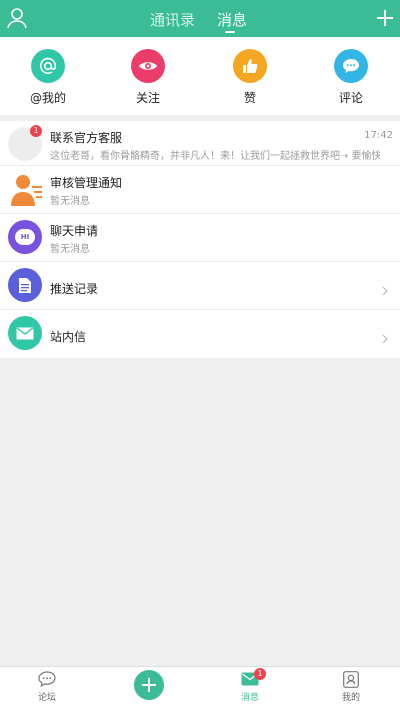 The image size is (400, 705). What do you see at coordinates (86, 138) in the screenshot?
I see `message-title: 联系官方客服` at bounding box center [86, 138].